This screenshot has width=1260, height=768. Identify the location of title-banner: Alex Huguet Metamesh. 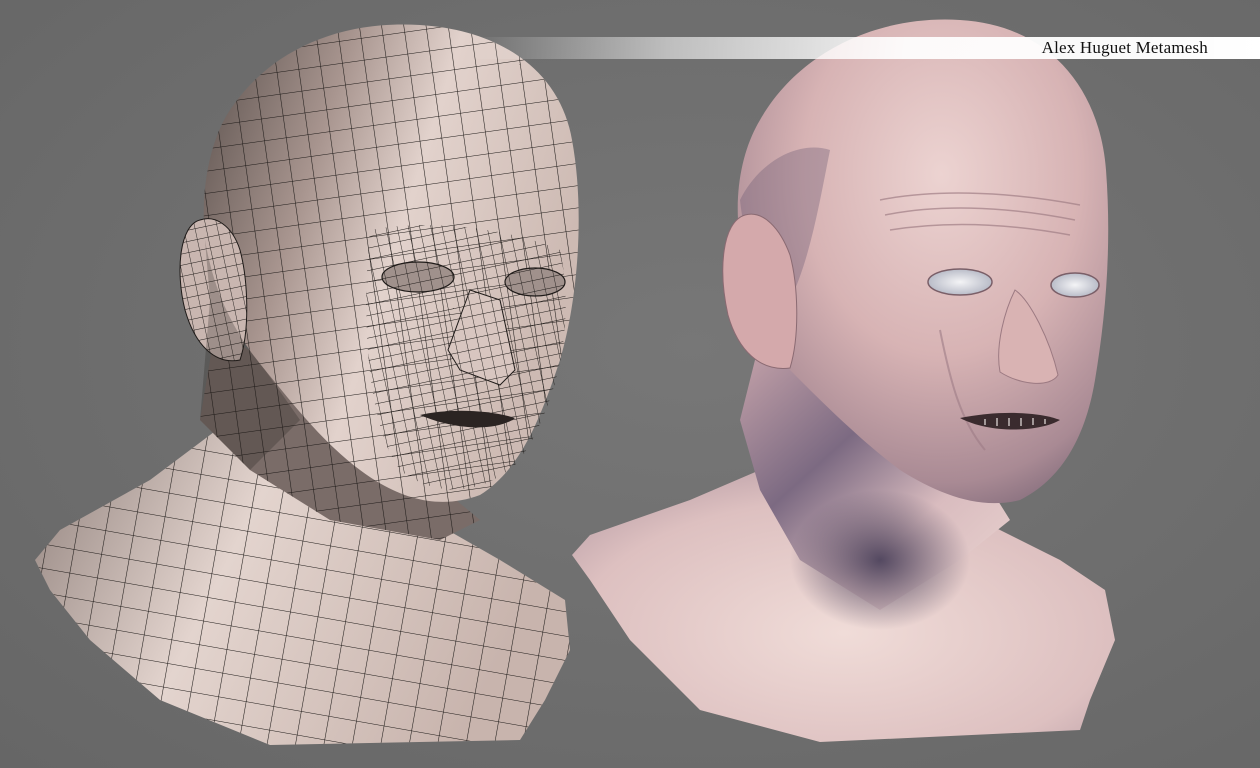
(865, 48).